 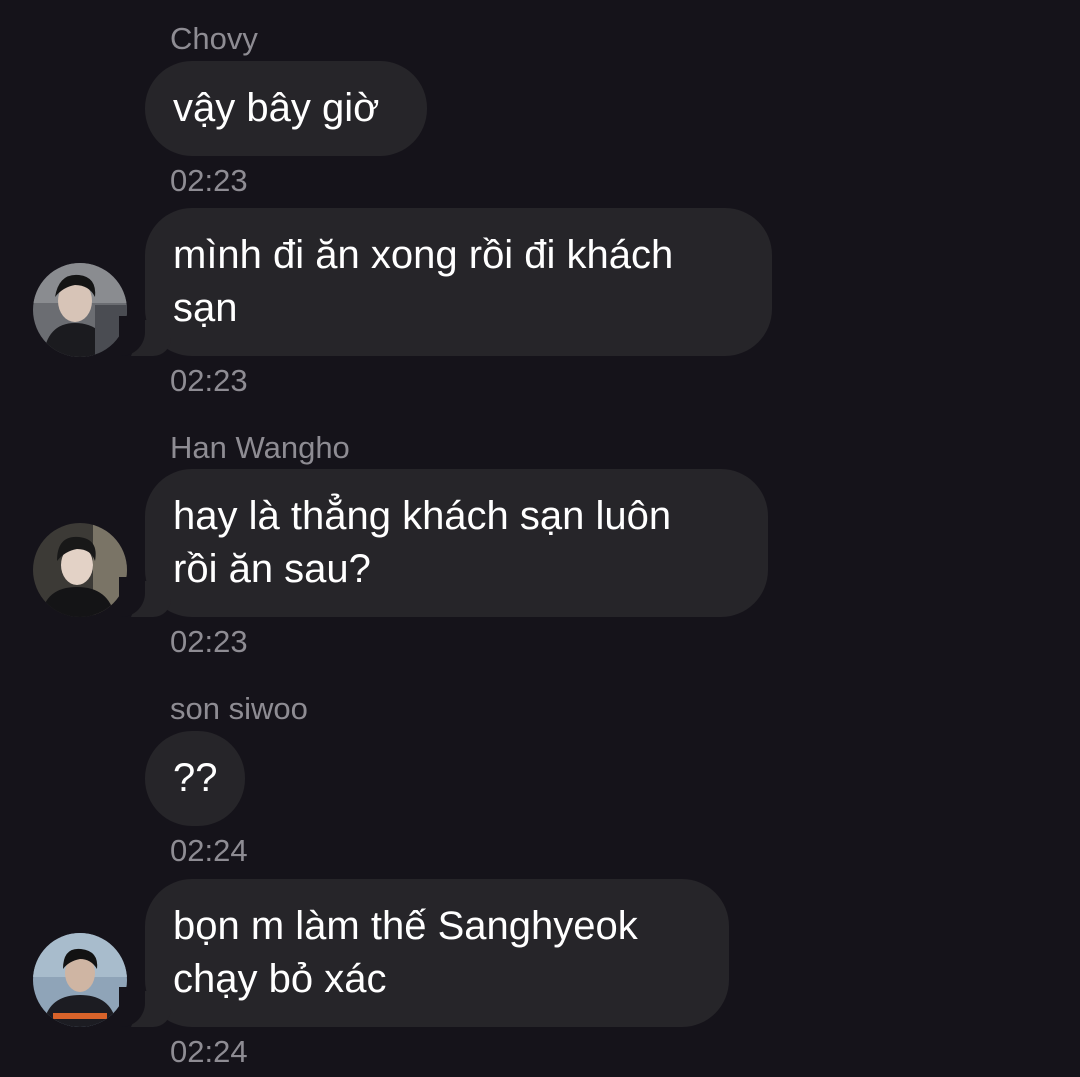 I want to click on message-bubble: vậy bây giờ, so click(x=286, y=108).